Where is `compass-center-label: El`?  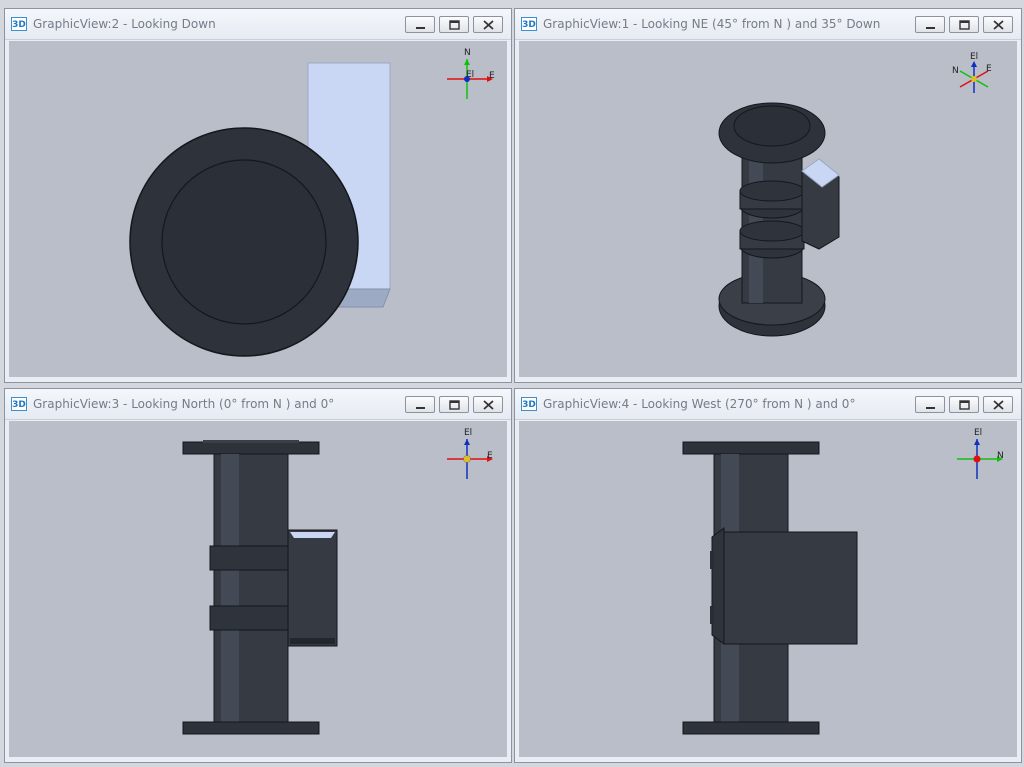 compass-center-label: El is located at coordinates (470, 75).